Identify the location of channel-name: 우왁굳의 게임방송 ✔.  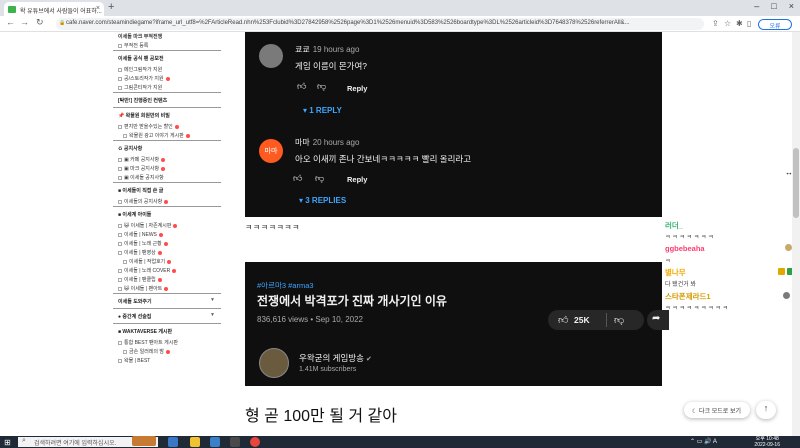
(335, 358).